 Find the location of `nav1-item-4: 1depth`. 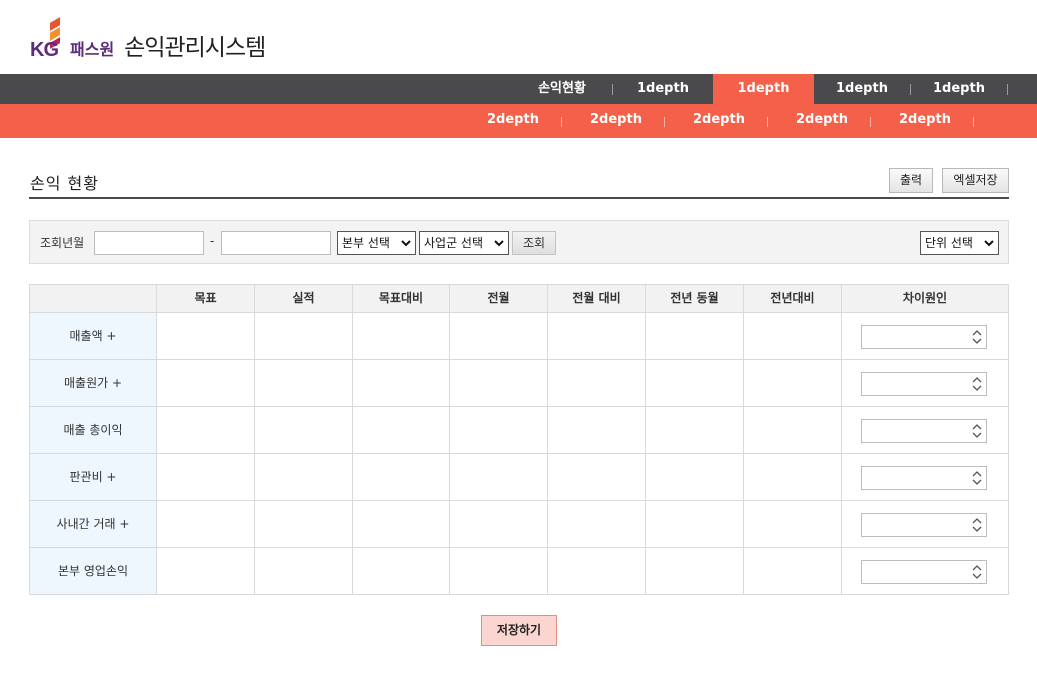

nav1-item-4: 1depth is located at coordinates (862, 89).